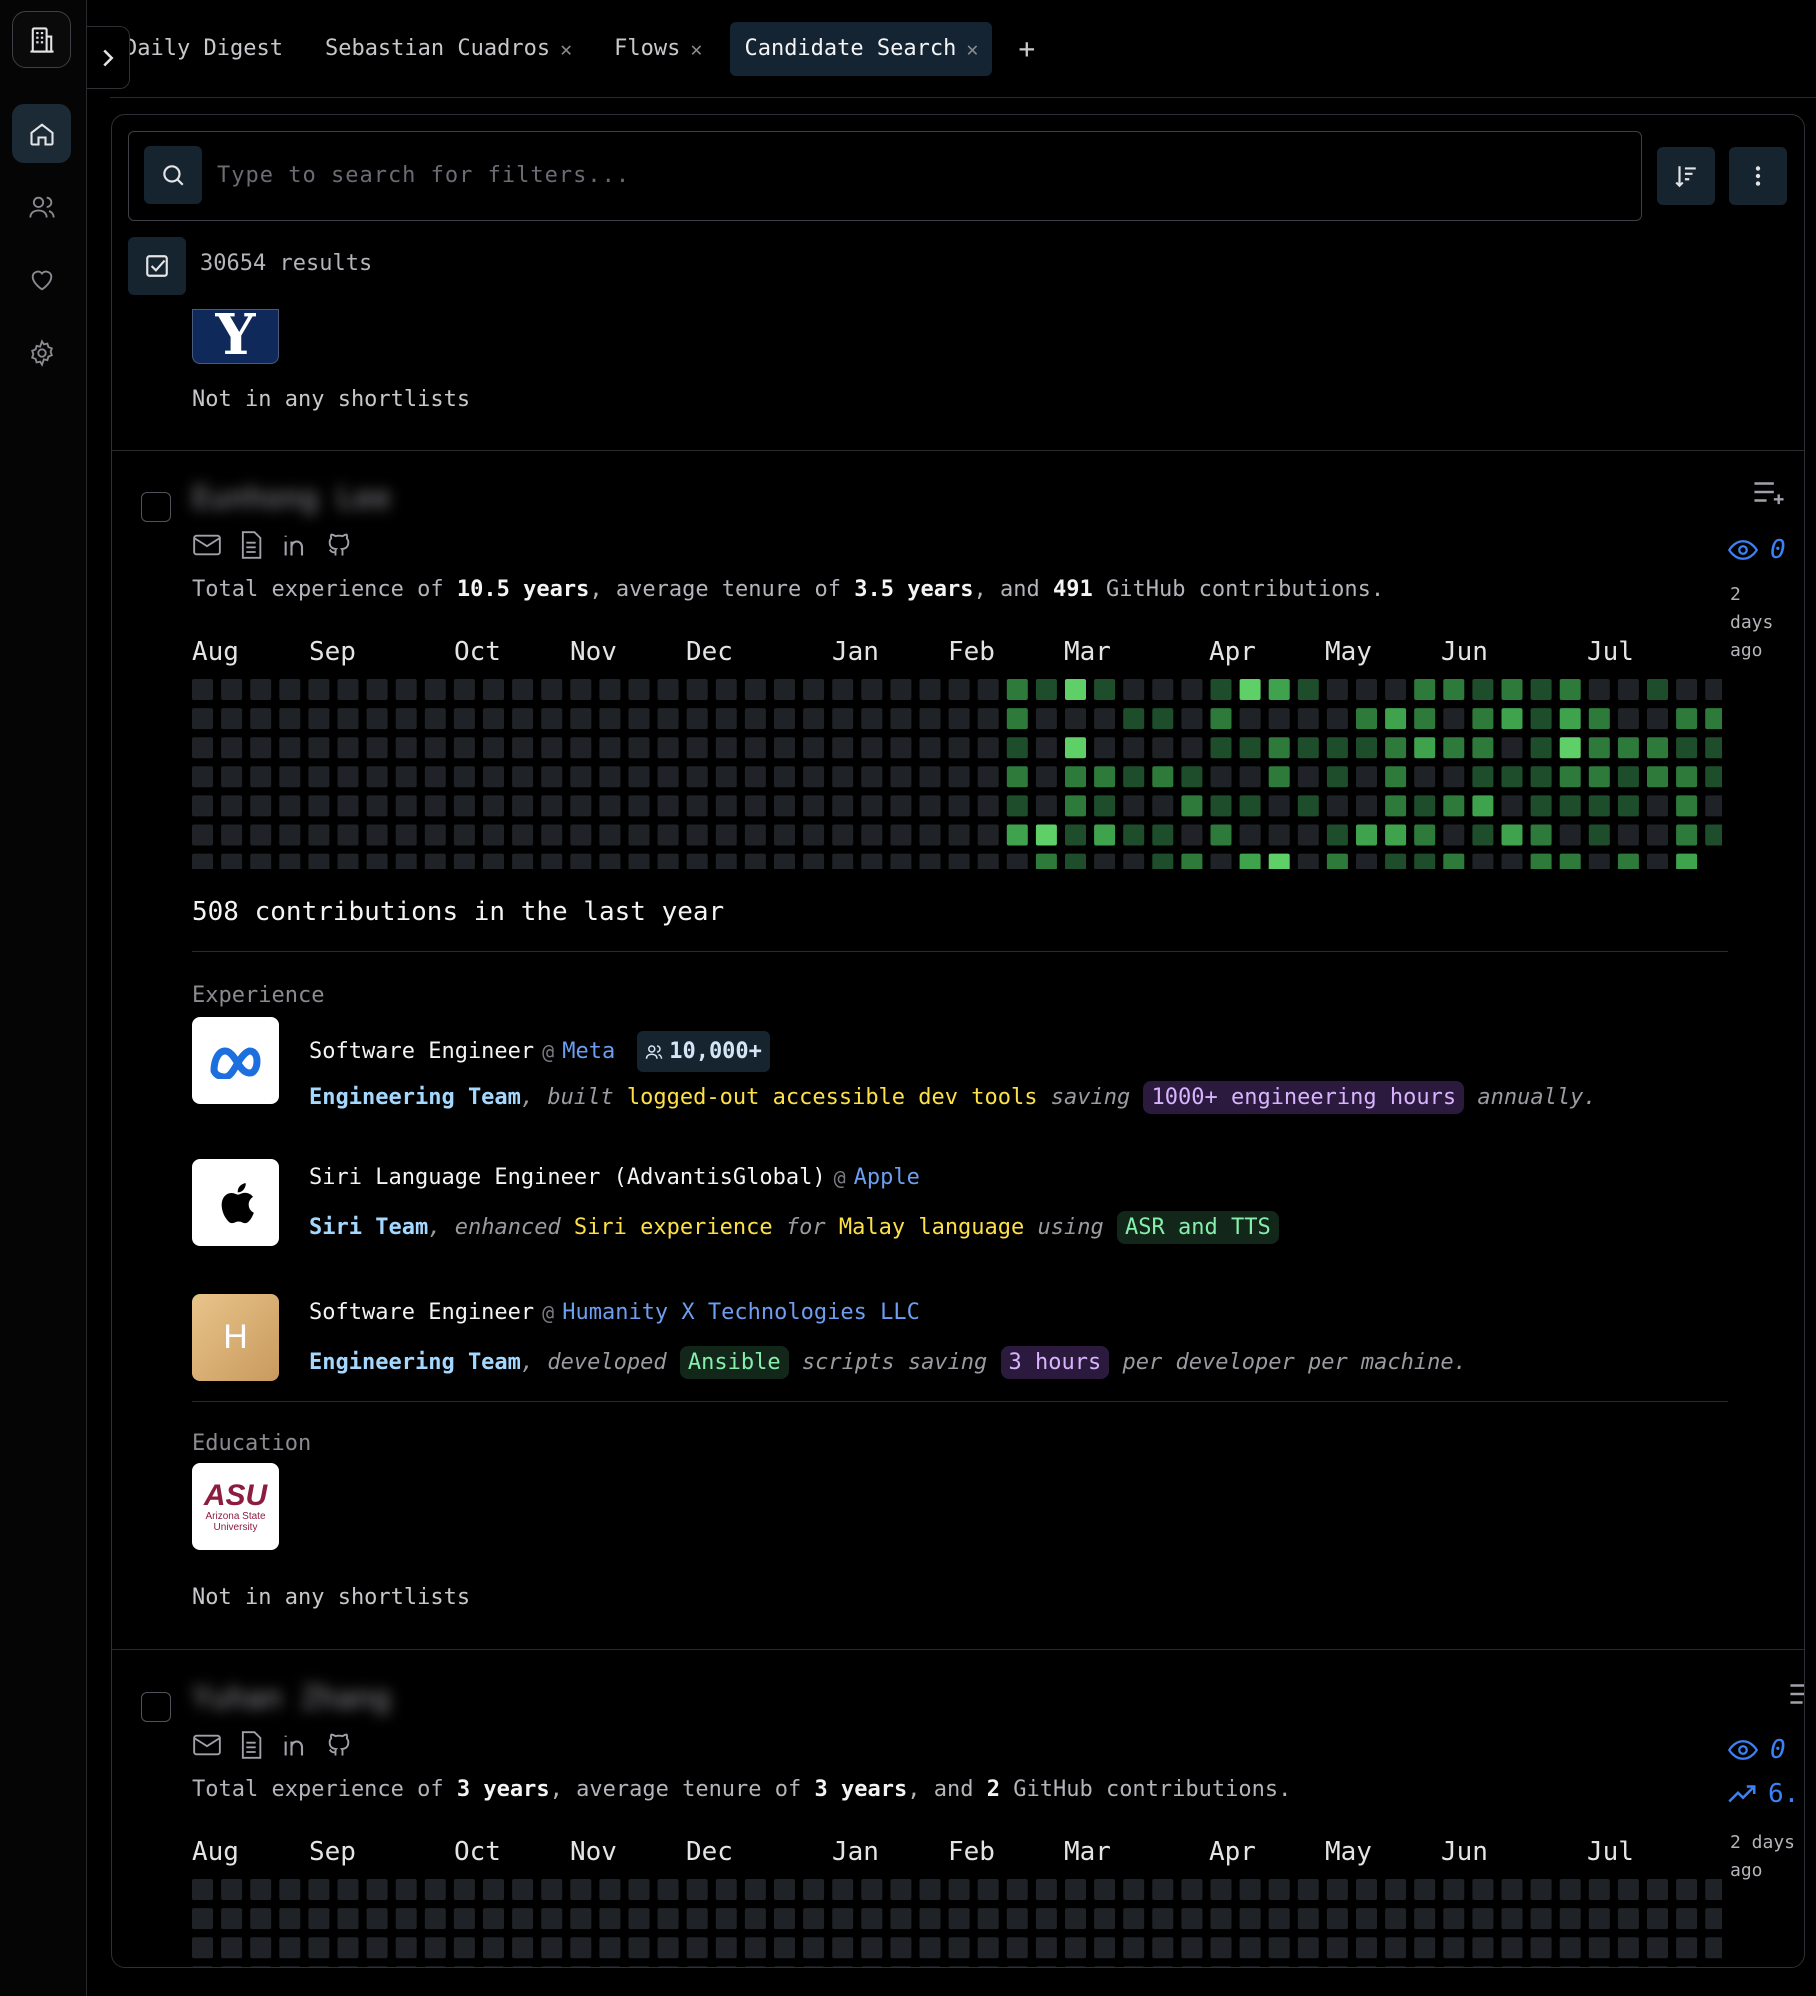 The height and width of the screenshot is (1996, 1816). Describe the element at coordinates (108, 57) in the screenshot. I see `sidebar-expand-button` at that location.